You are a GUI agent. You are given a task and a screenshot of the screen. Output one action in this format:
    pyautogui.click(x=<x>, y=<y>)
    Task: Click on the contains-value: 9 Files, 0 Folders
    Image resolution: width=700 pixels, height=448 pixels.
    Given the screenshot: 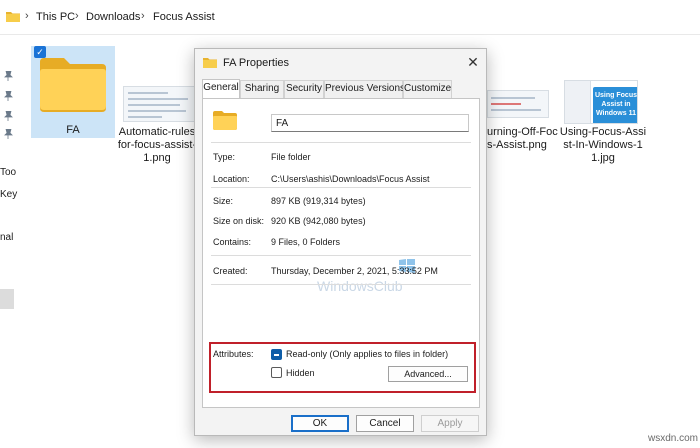 What is the action you would take?
    pyautogui.click(x=306, y=242)
    